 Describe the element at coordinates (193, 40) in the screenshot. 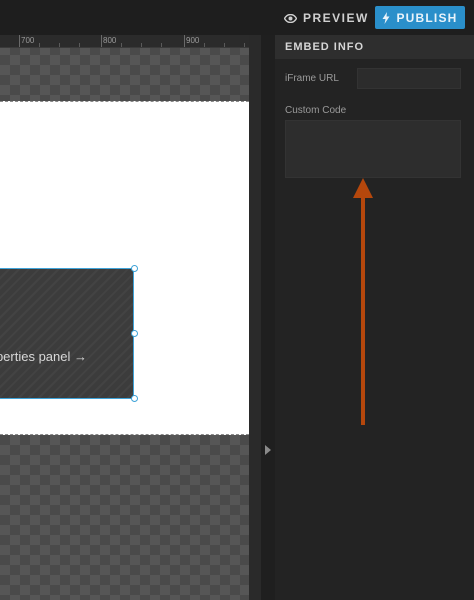

I see `ruler-label: 900` at that location.